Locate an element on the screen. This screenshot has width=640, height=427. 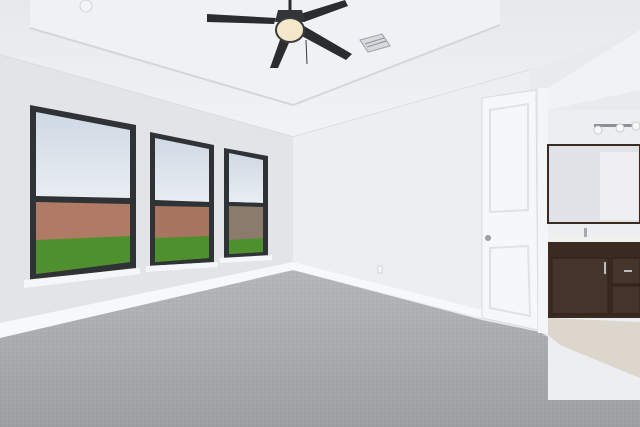
window-left is located at coordinates (83, 192).